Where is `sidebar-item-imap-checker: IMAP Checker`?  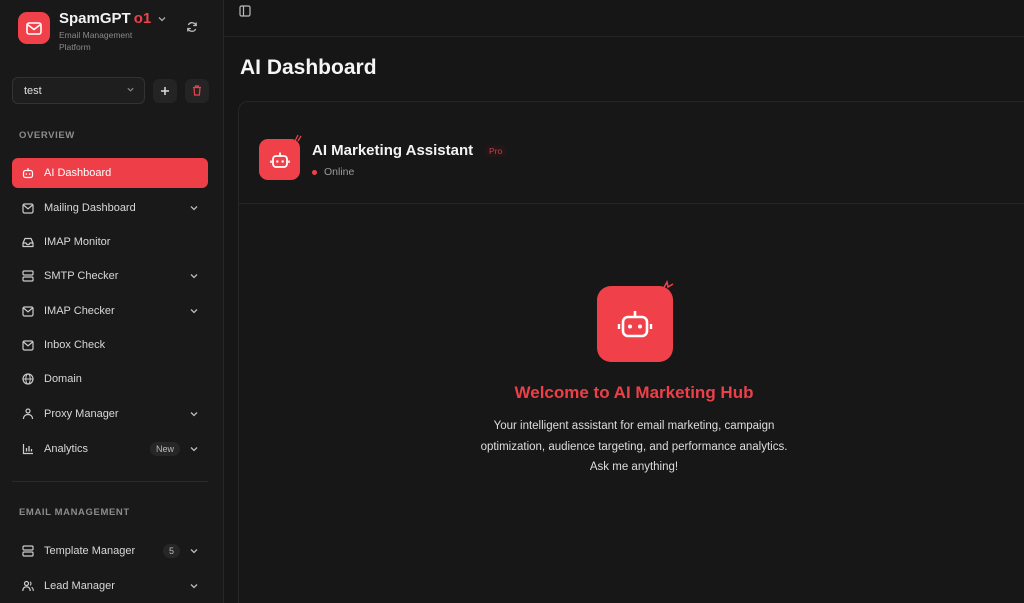
sidebar-item-imap-checker: IMAP Checker is located at coordinates (110, 311).